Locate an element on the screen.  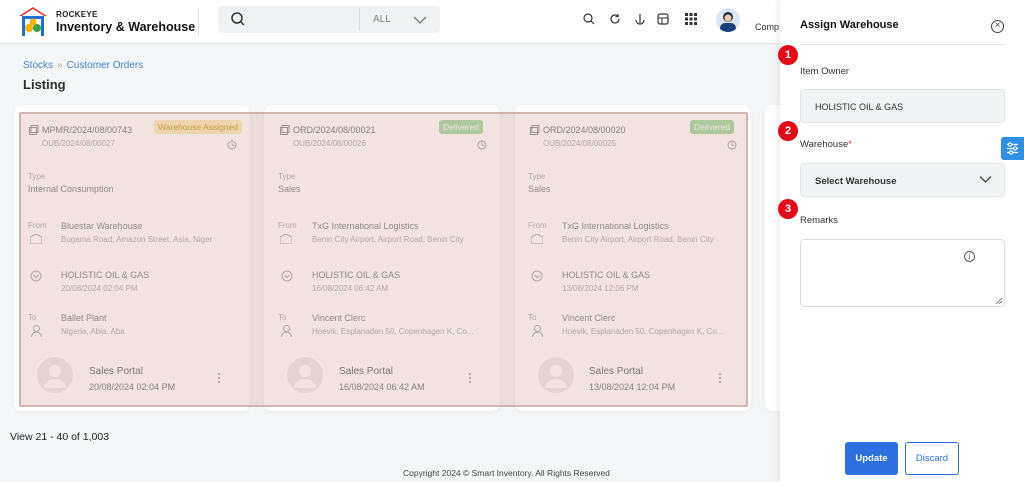
required-marker: * is located at coordinates (850, 144).